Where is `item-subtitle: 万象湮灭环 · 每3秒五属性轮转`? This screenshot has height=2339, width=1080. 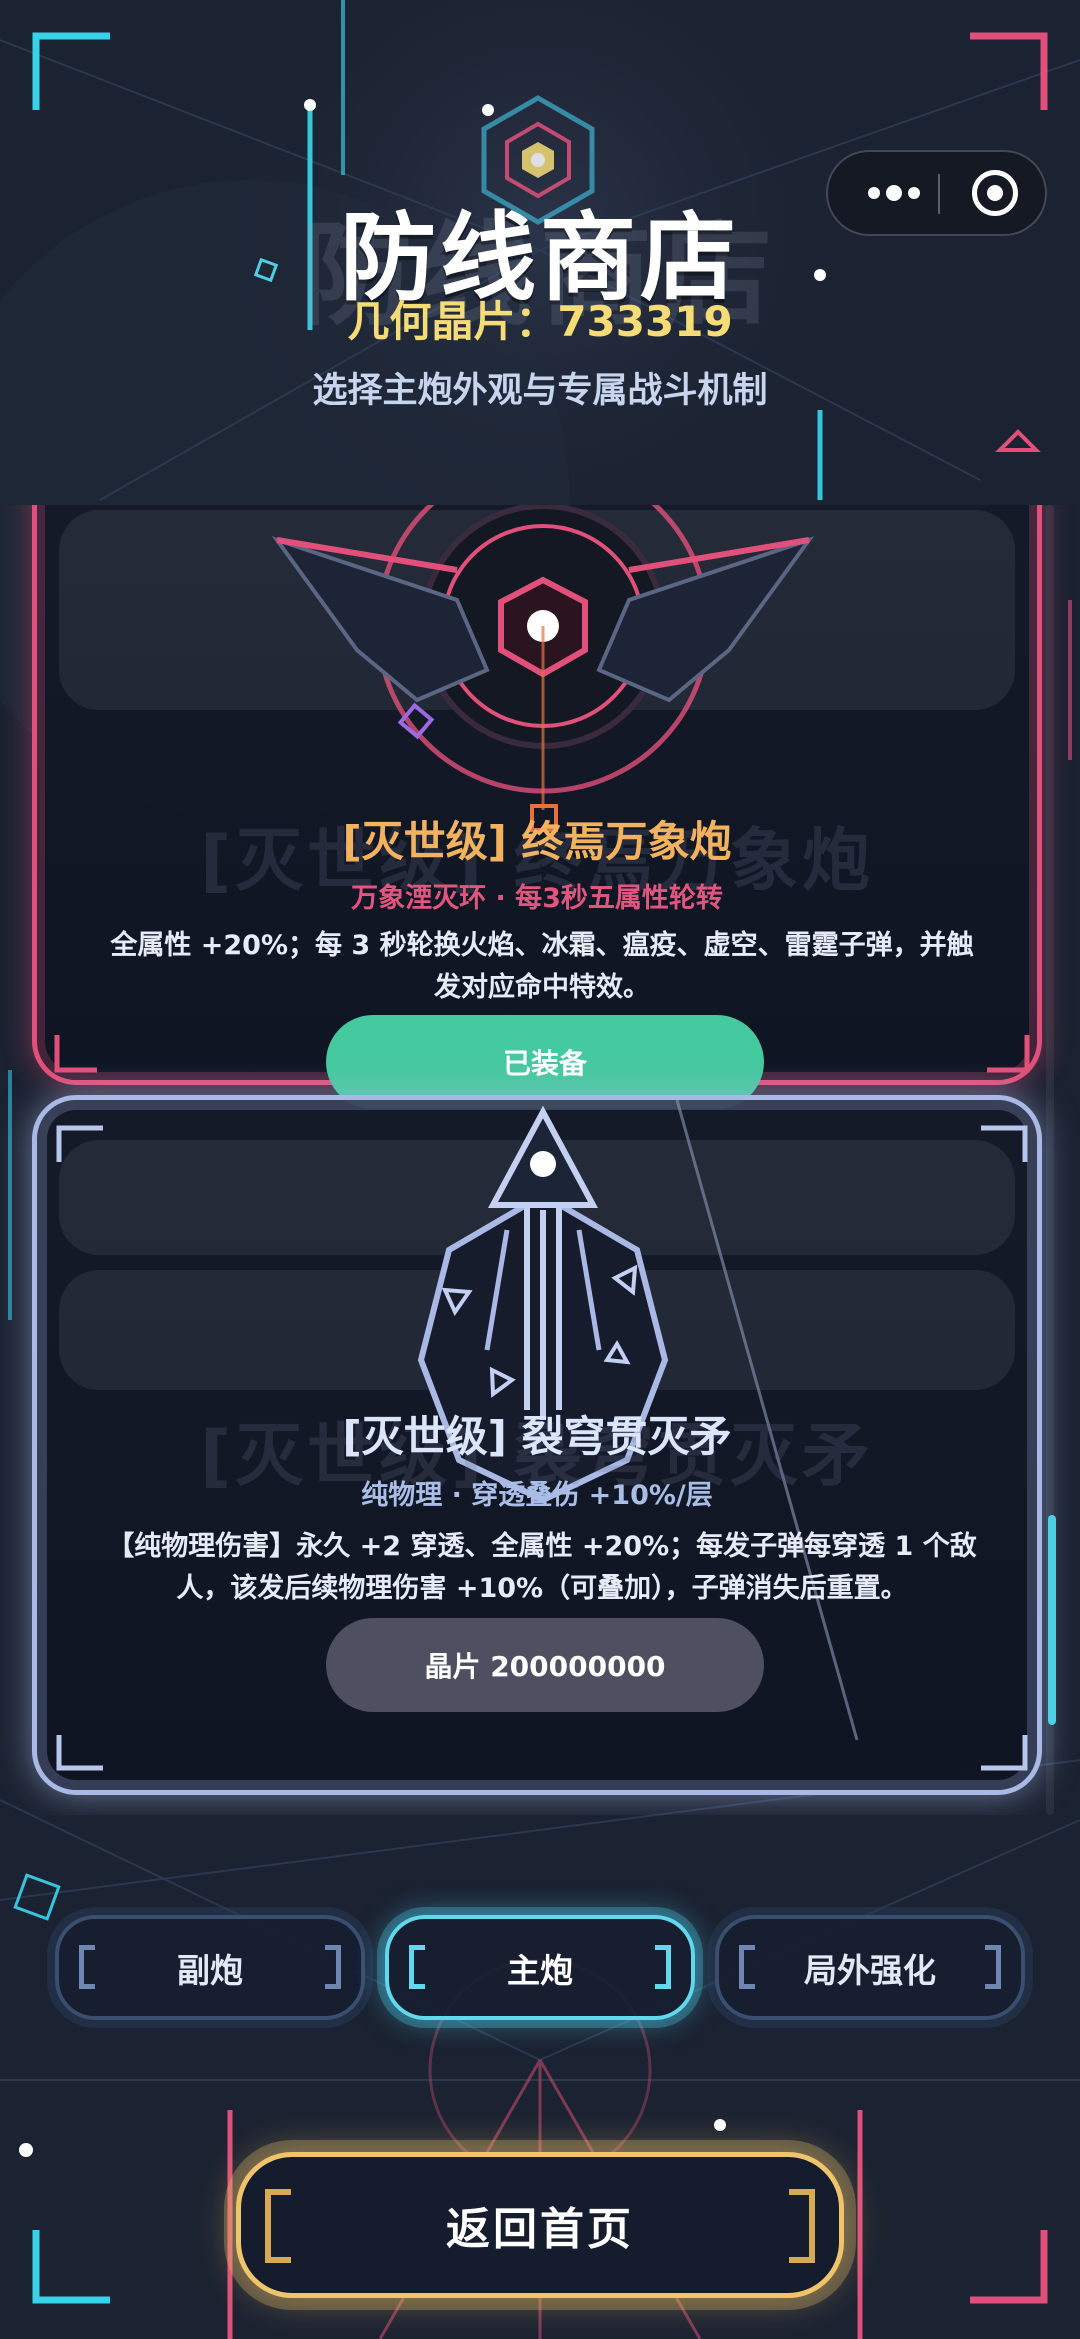 item-subtitle: 万象湮灭环 · 每3秒五属性轮转 is located at coordinates (537, 898).